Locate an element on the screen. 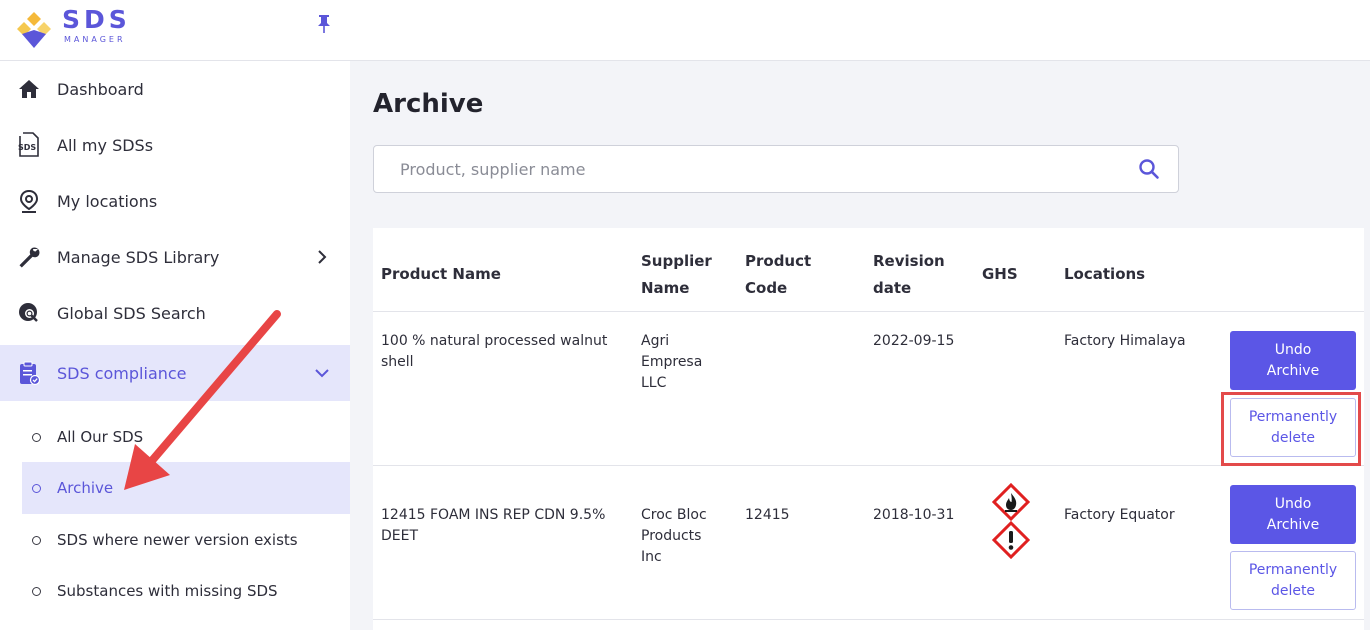  sds-file-icon: SDS is located at coordinates (29, 145).